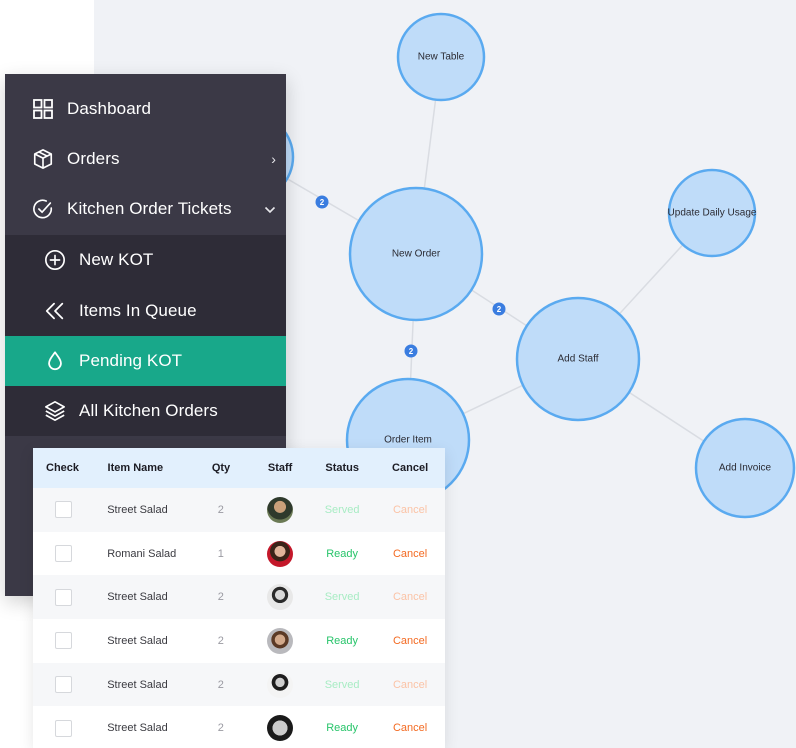  I want to click on table-header: Check Item Name Qty Staff Status Cancel, so click(239, 468).